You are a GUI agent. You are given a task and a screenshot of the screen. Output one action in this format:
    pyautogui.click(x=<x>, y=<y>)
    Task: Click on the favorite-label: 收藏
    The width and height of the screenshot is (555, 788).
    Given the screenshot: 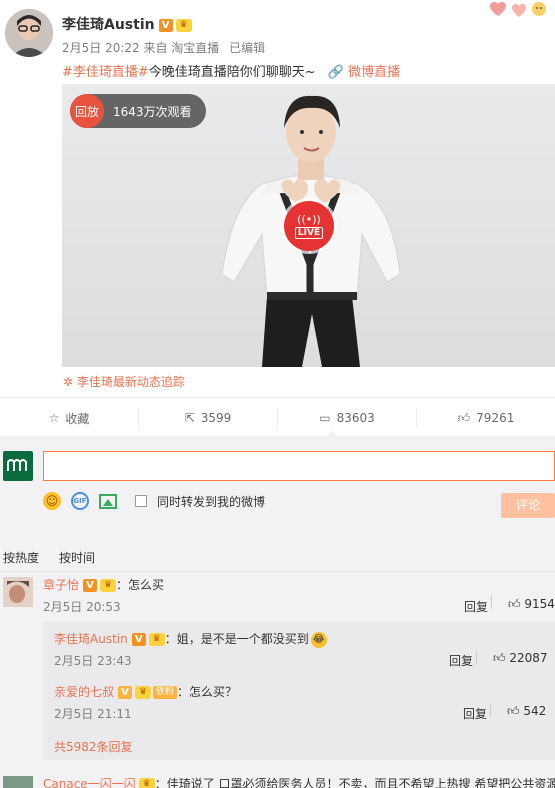 What is the action you would take?
    pyautogui.click(x=77, y=418)
    